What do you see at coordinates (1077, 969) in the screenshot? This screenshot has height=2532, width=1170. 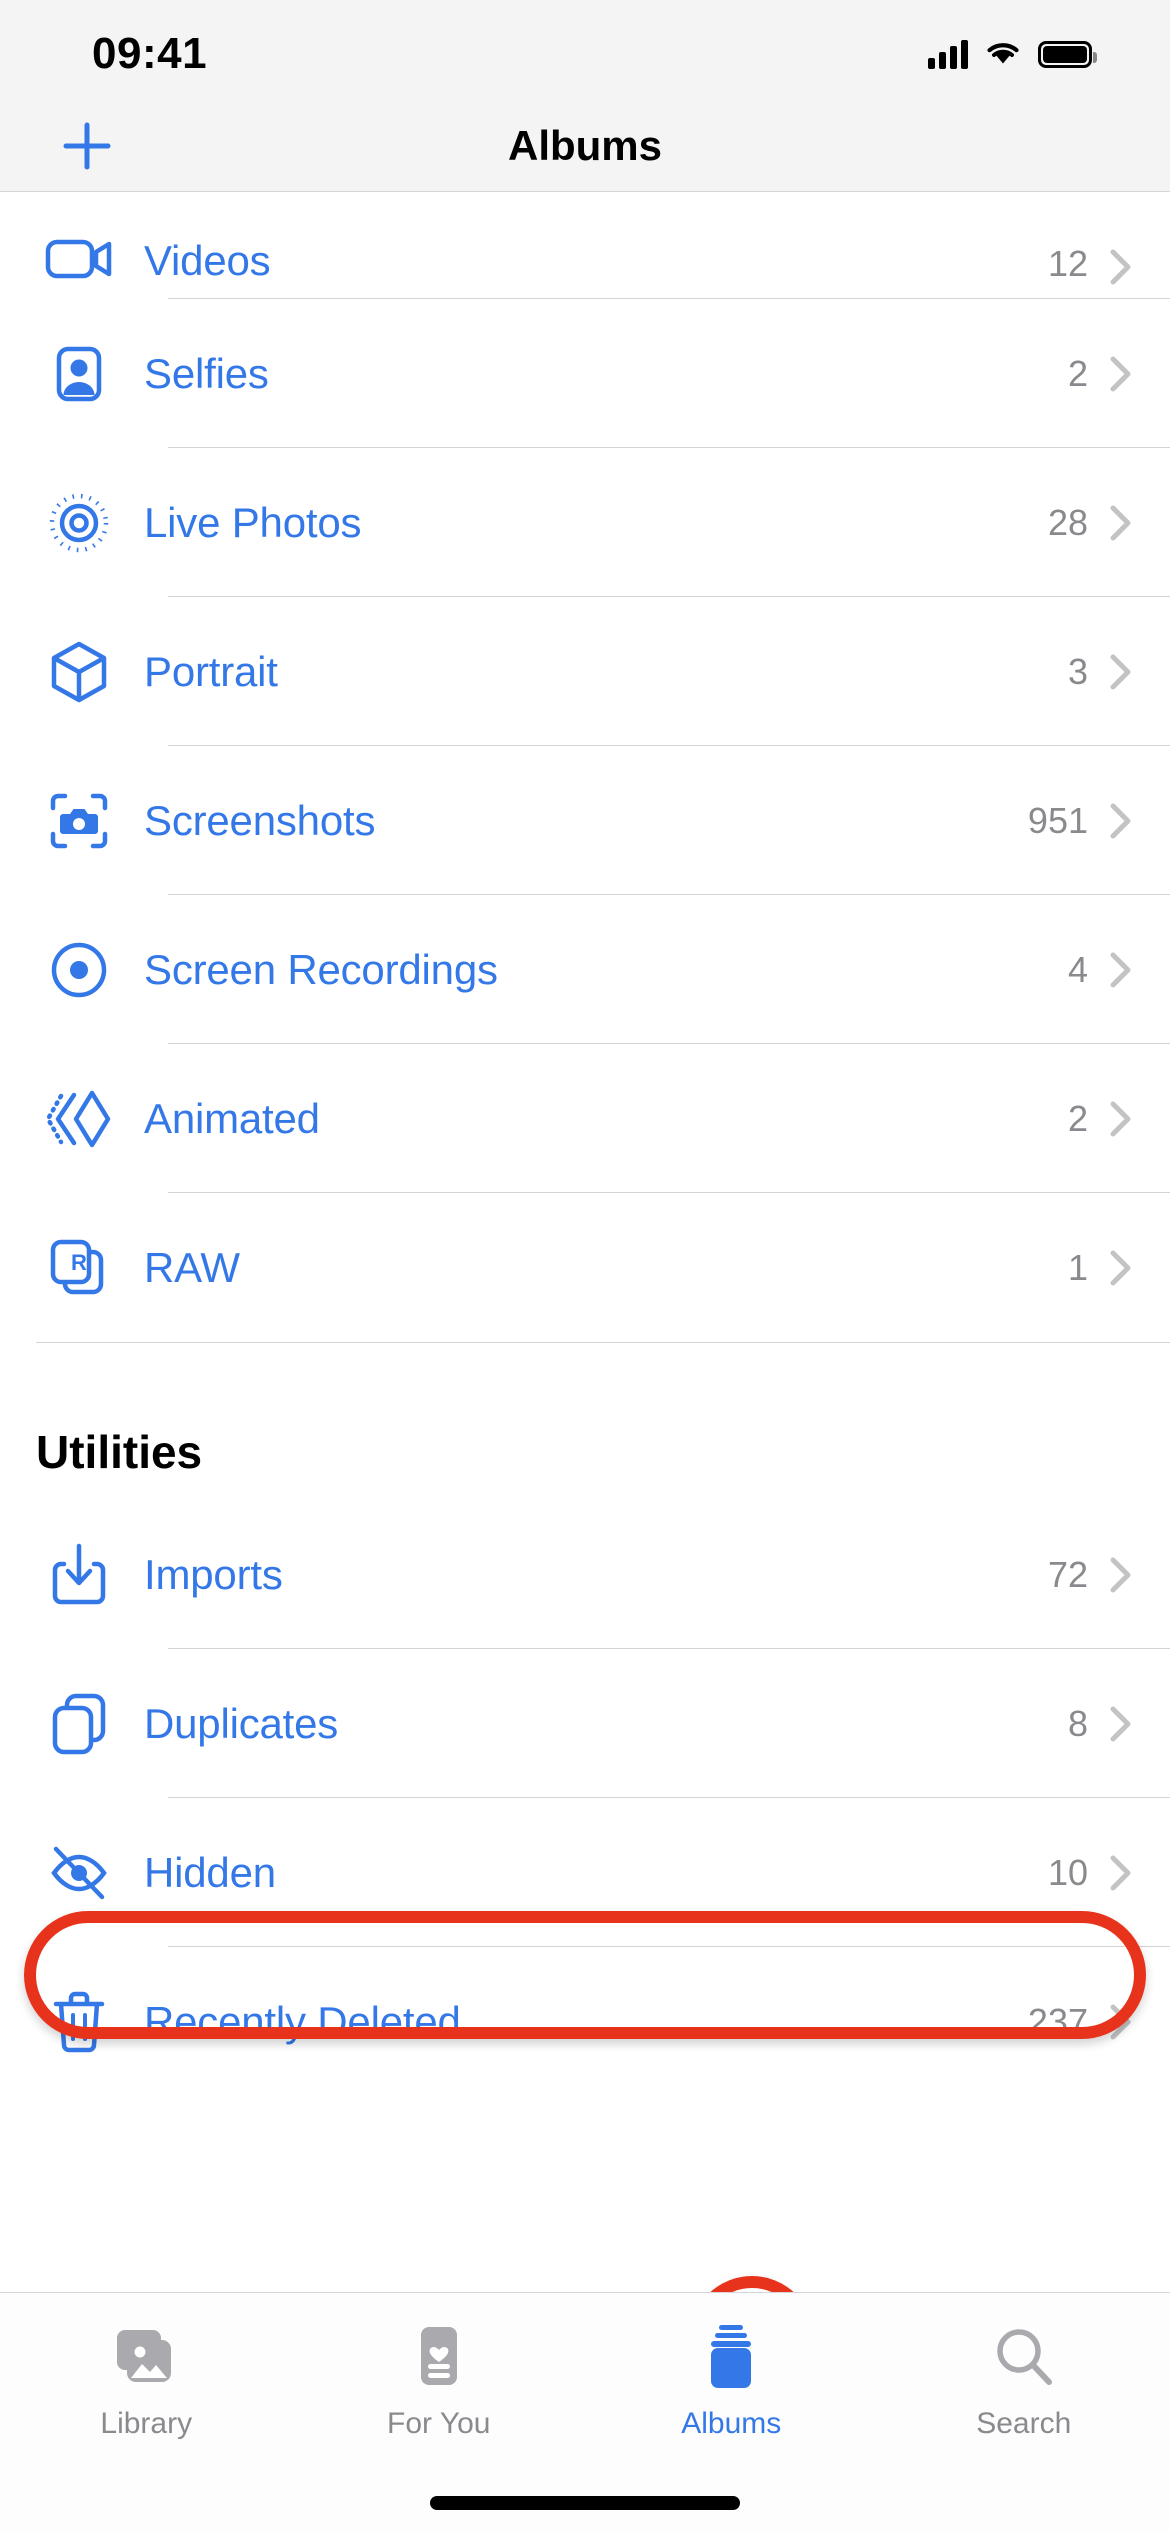 I see `list-item-count: 4` at bounding box center [1077, 969].